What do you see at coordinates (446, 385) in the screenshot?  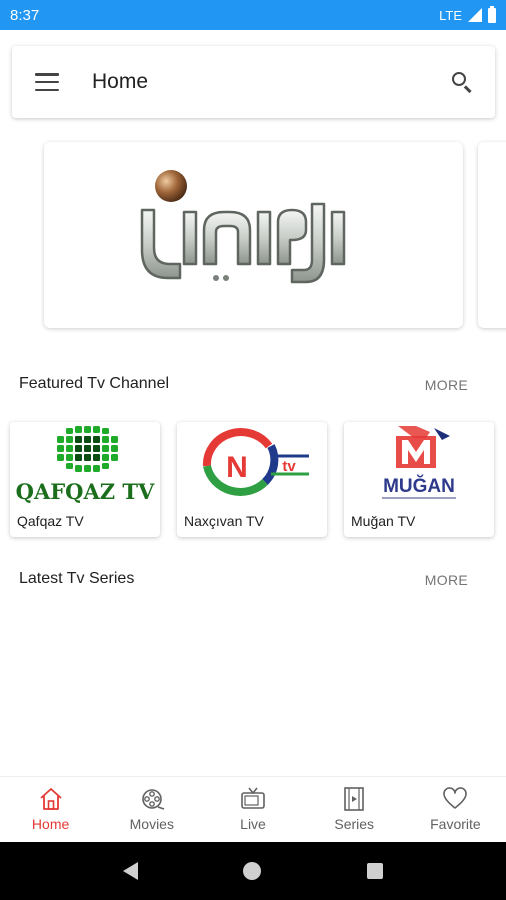 I see `featured-more-button: MORE` at bounding box center [446, 385].